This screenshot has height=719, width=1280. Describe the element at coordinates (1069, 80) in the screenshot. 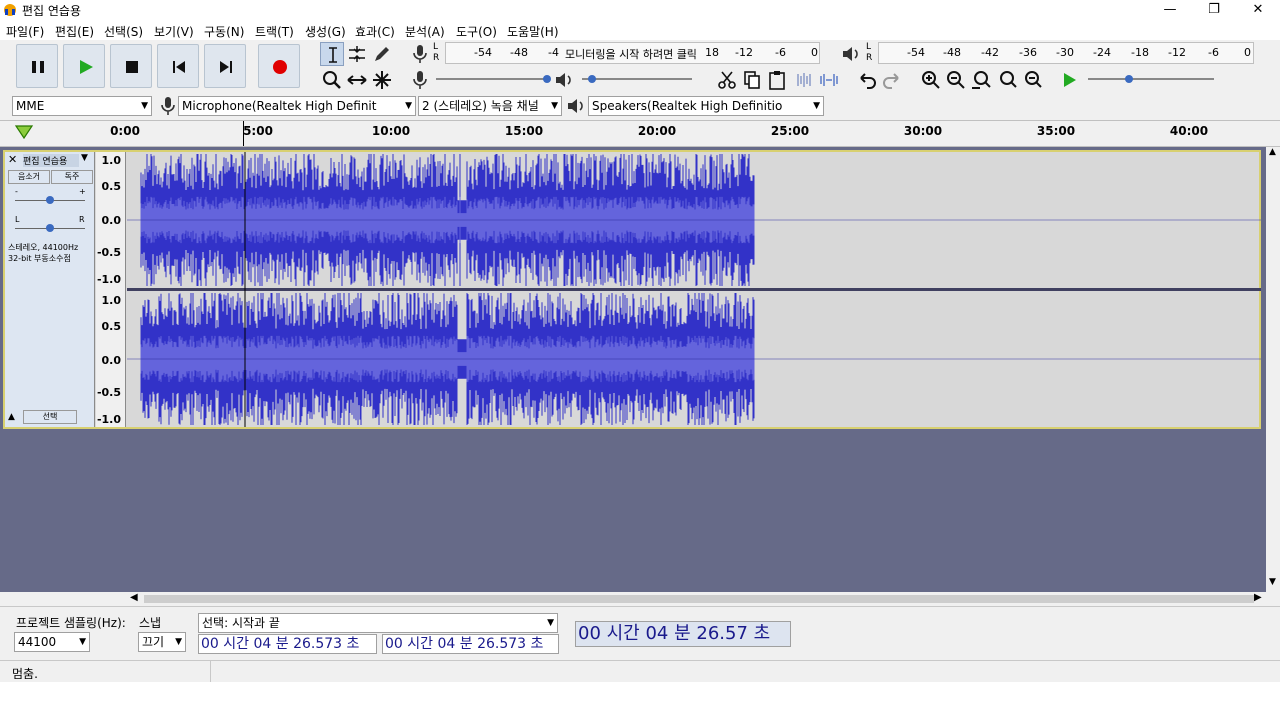

I see `play-at-speed-icon` at that location.